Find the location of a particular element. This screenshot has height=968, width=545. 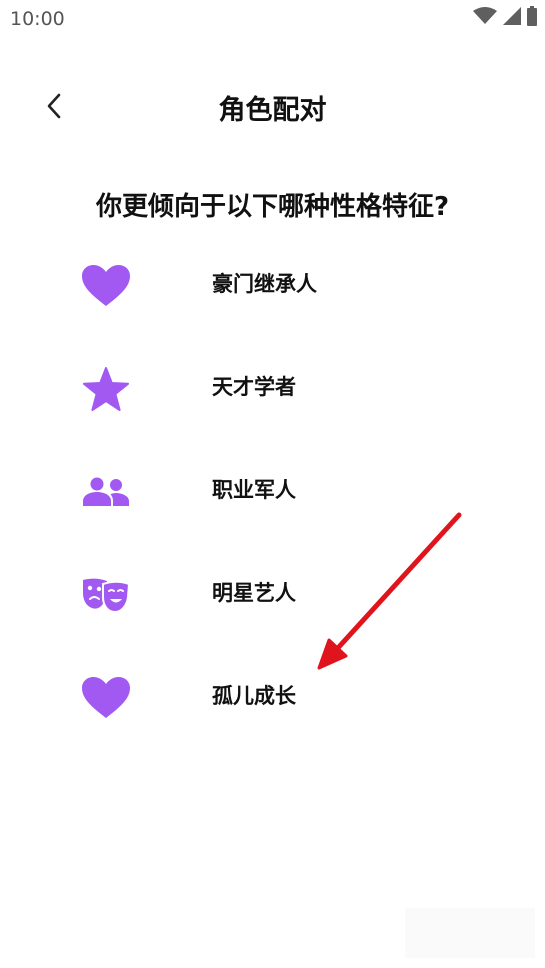

option-item: 孤儿成长 is located at coordinates (272, 697).